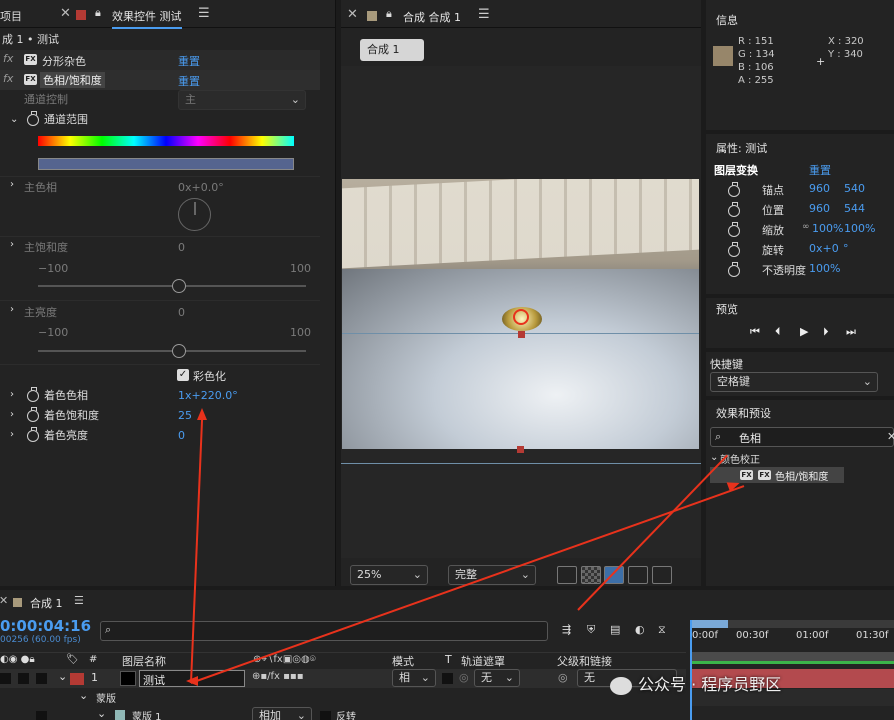  I want to click on work-area-bar, so click(710, 624).